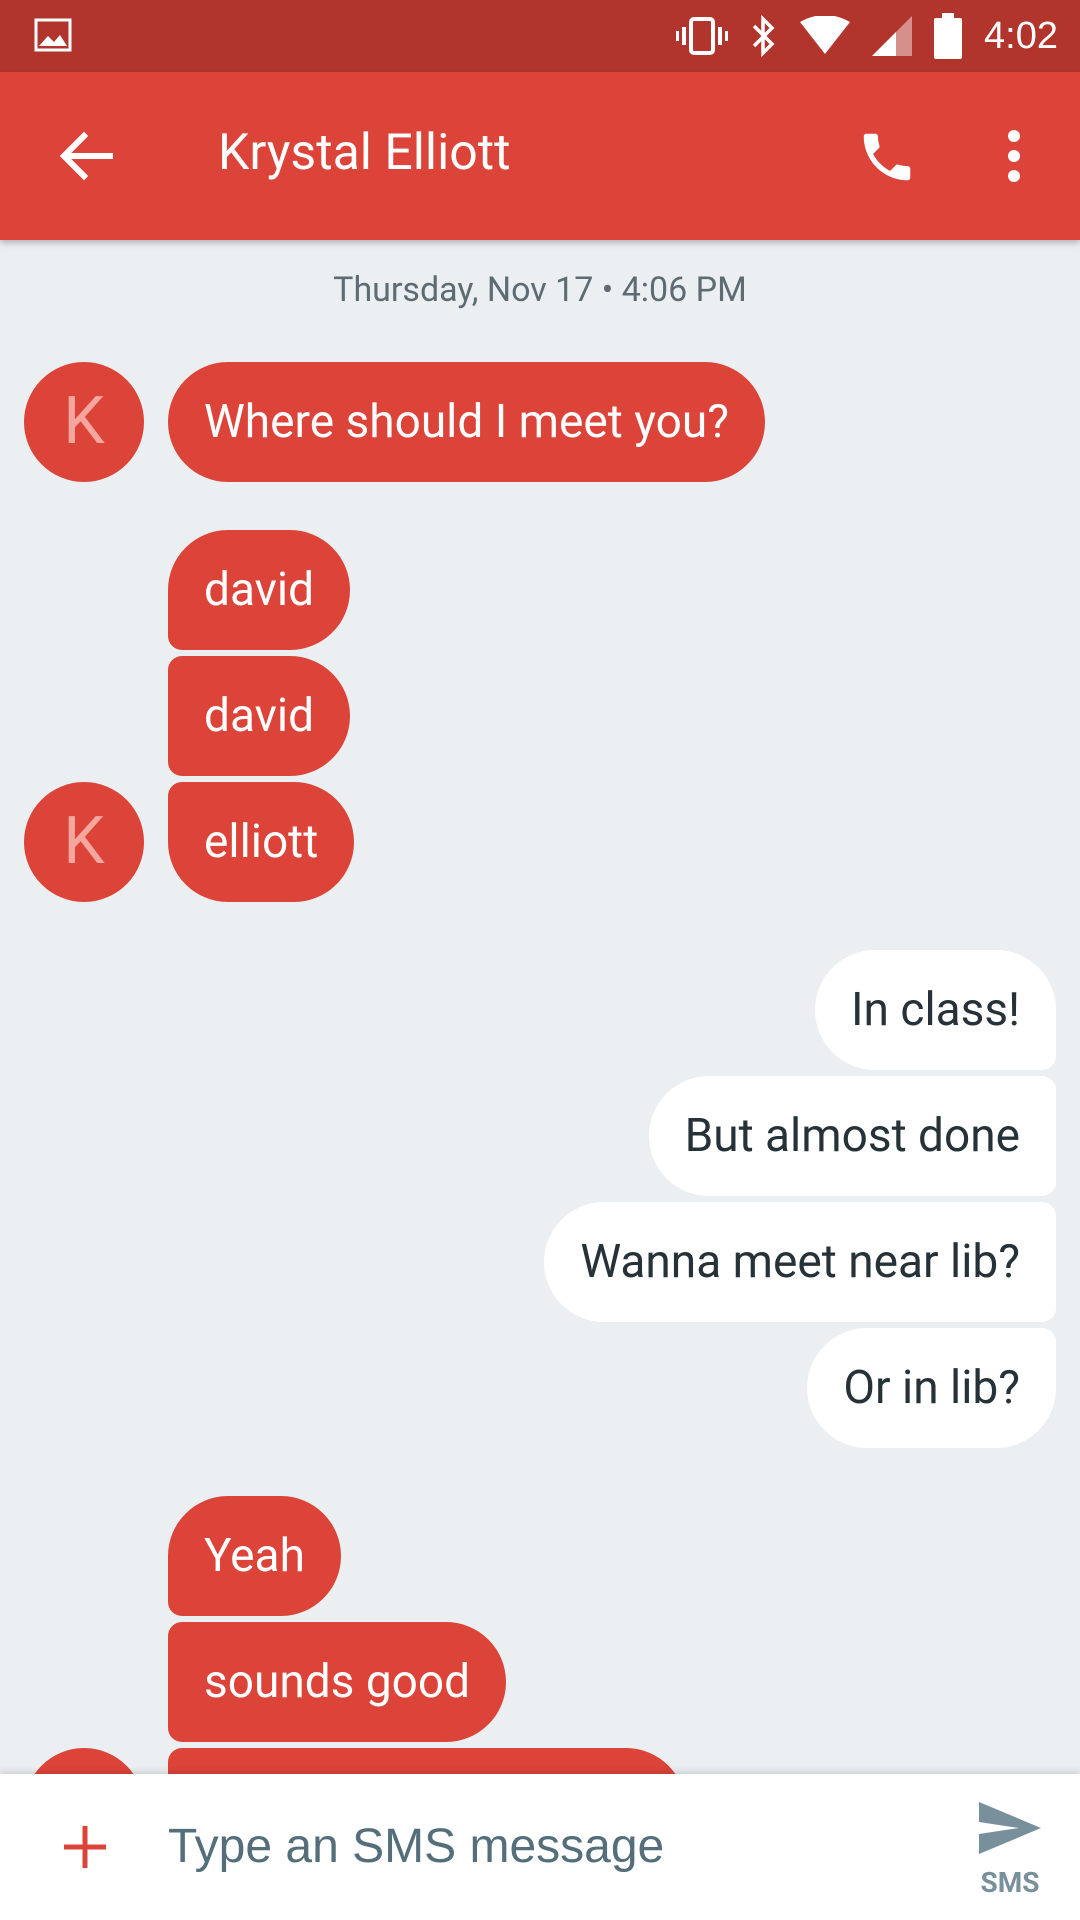  I want to click on wifi-icon, so click(825, 35).